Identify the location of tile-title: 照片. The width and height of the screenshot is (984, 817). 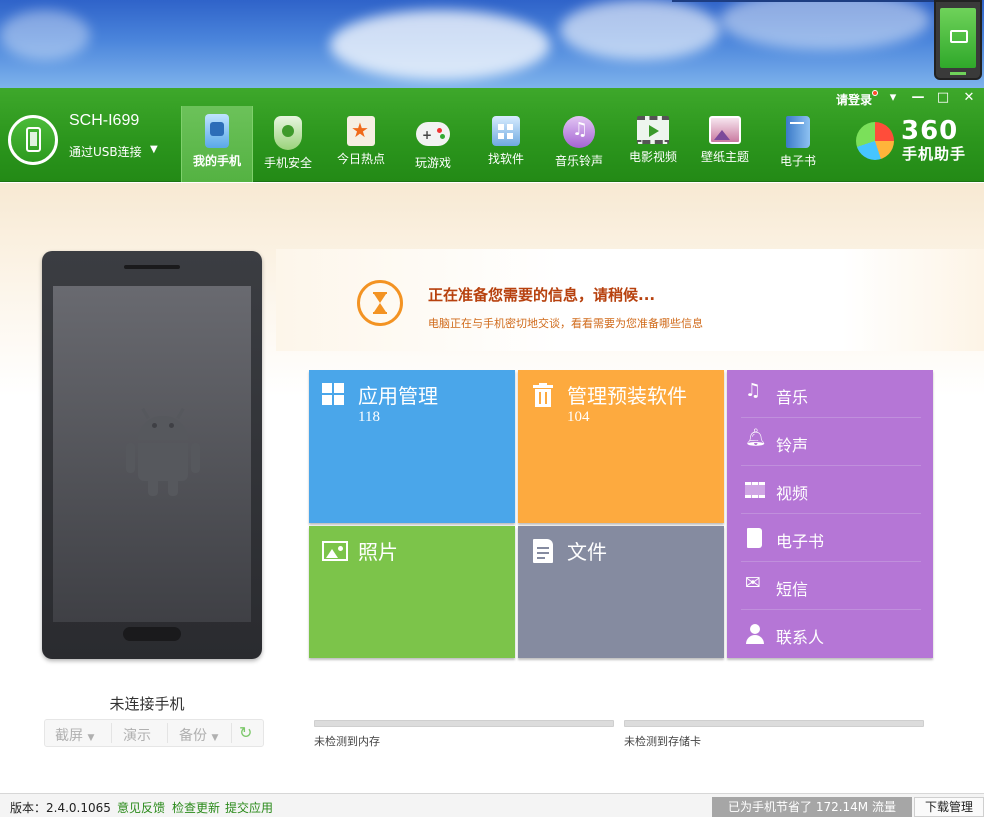
(378, 552).